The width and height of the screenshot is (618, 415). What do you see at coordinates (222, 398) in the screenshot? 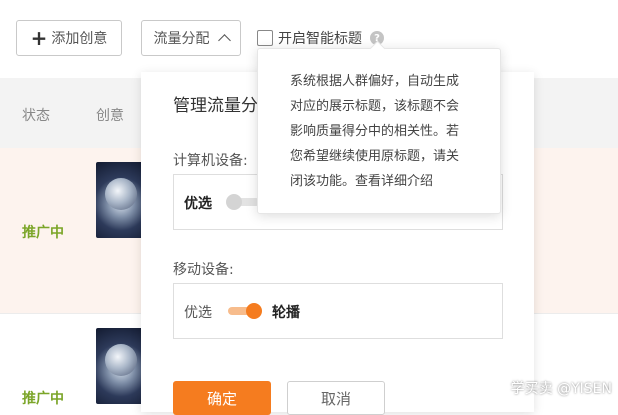
I see `confirm-button: 确定` at bounding box center [222, 398].